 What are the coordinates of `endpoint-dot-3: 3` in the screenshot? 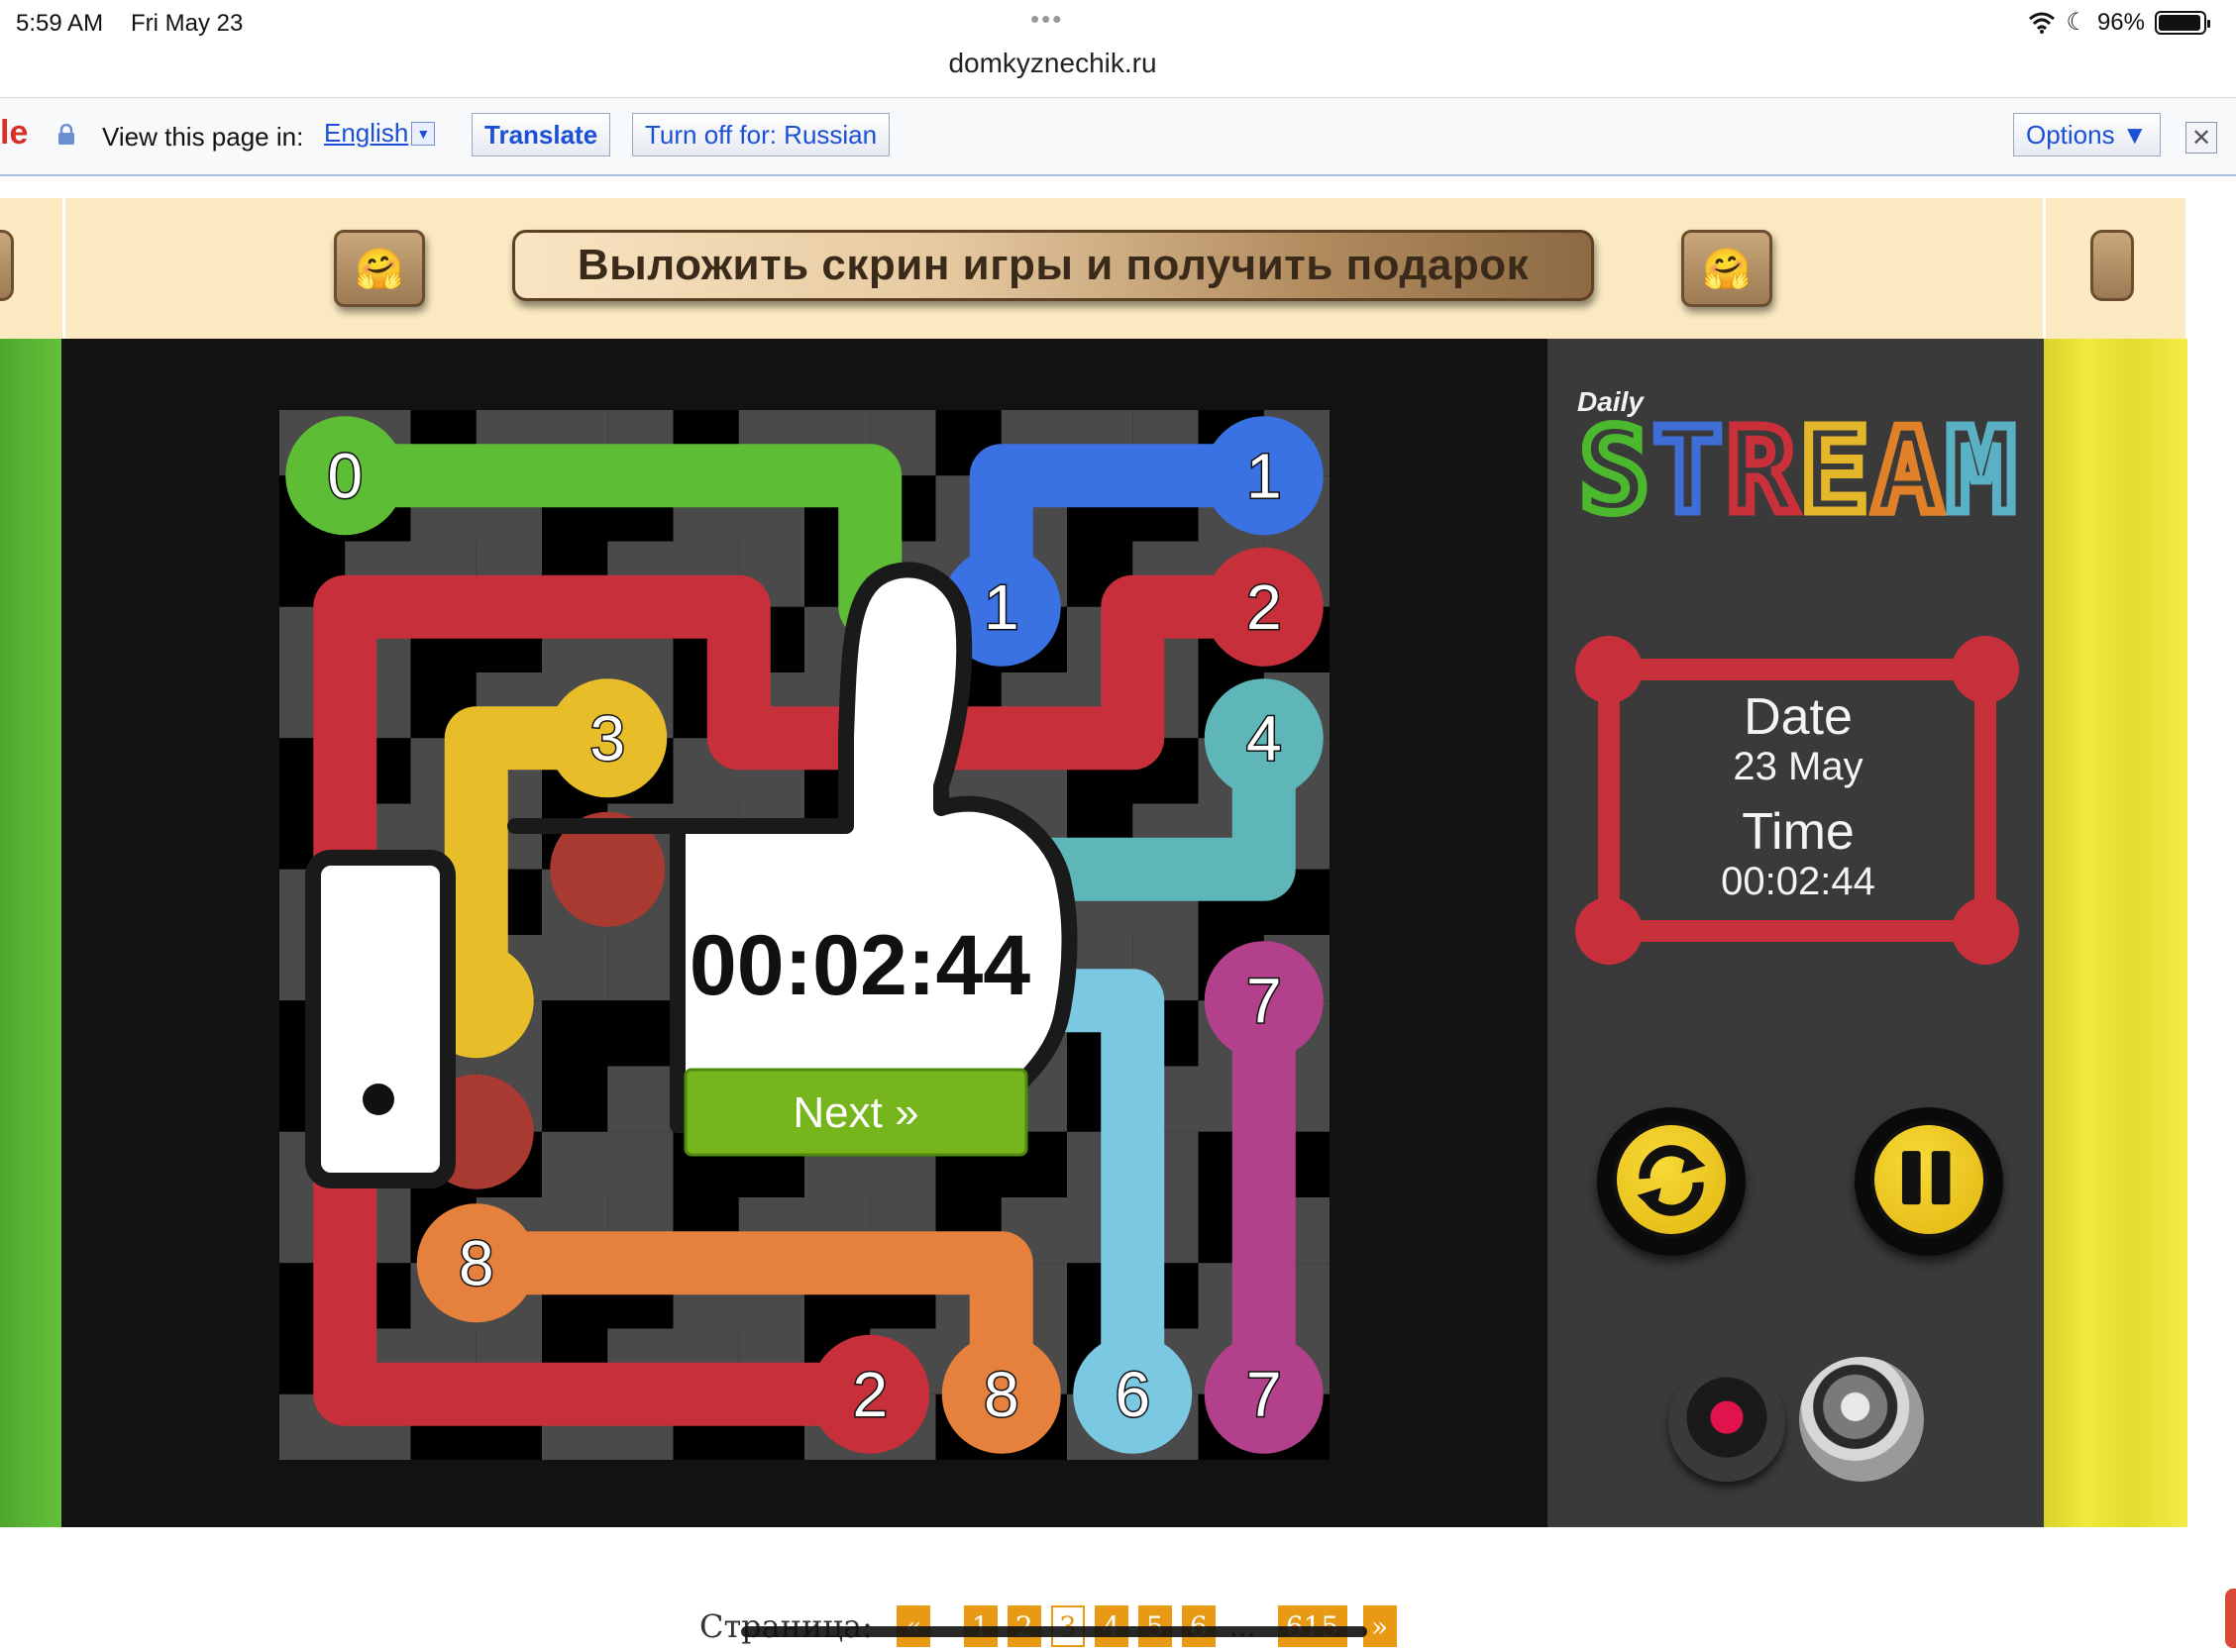 It's located at (608, 738).